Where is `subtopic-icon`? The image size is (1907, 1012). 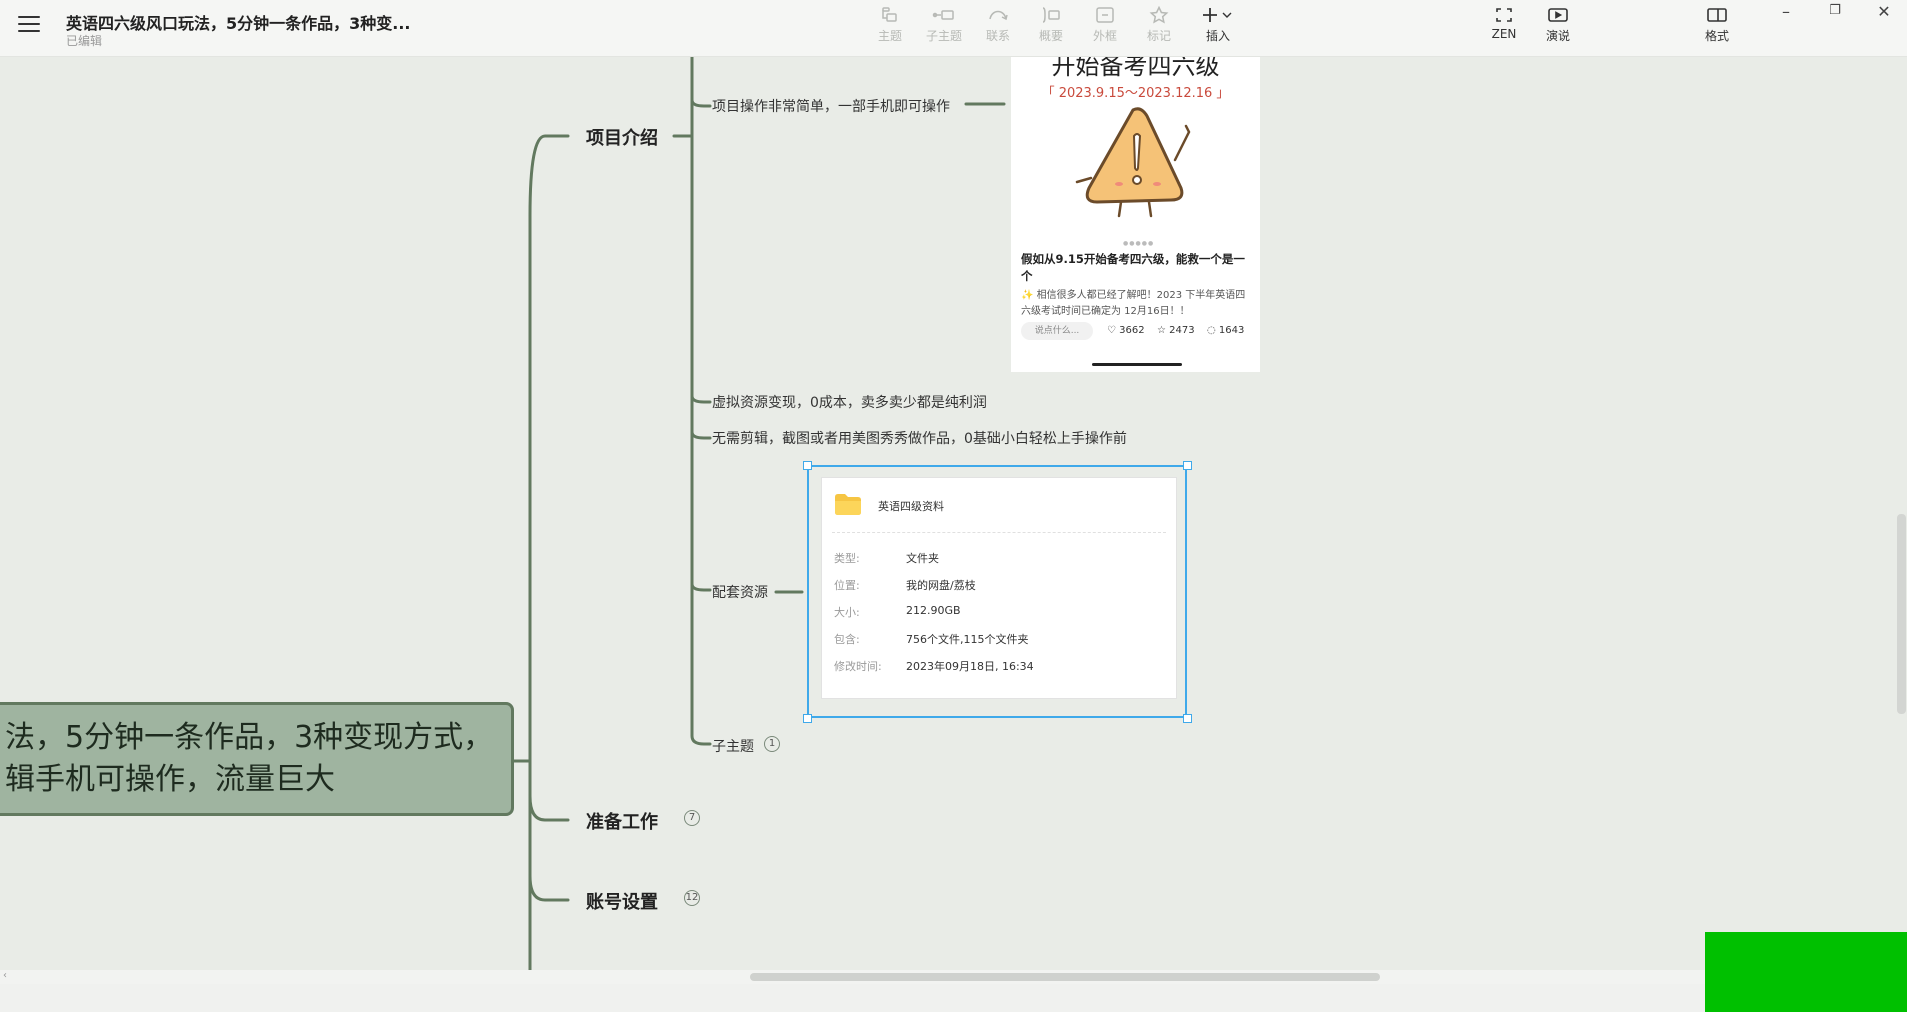 subtopic-icon is located at coordinates (943, 15).